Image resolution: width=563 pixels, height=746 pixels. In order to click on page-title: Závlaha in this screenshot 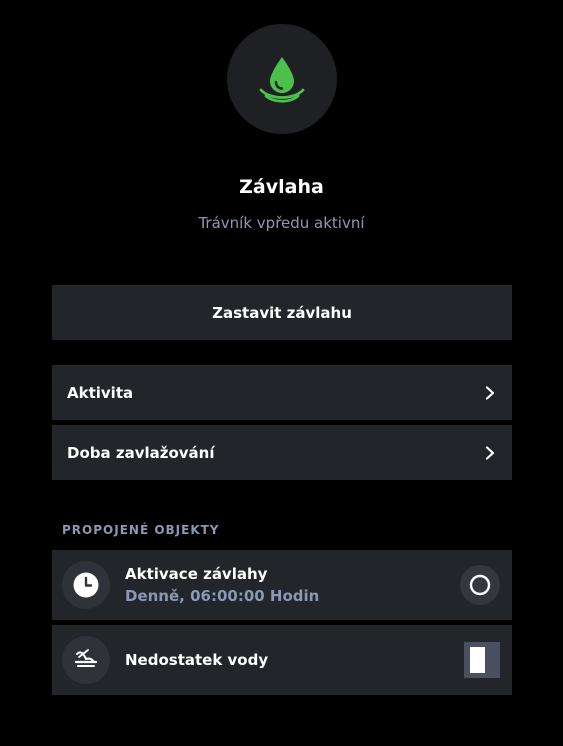, I will do `click(281, 187)`.